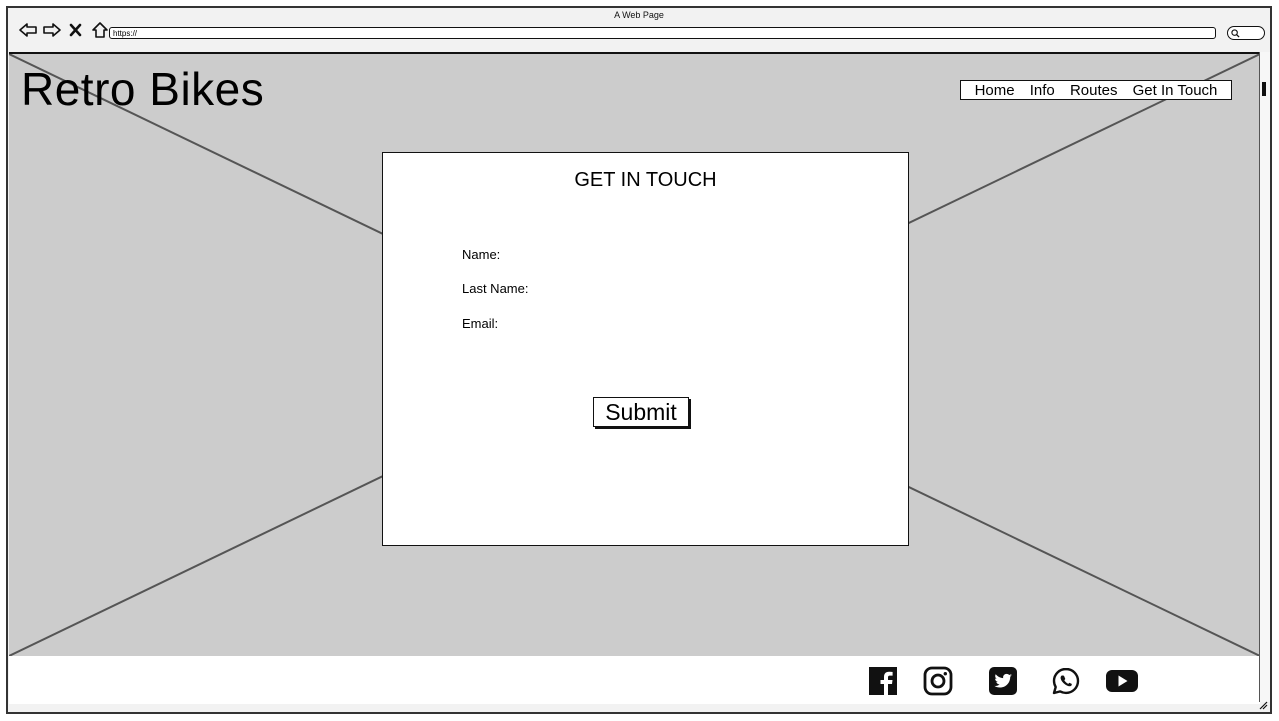 This screenshot has height=721, width=1279. What do you see at coordinates (1003, 681) in the screenshot?
I see `twitter-icon` at bounding box center [1003, 681].